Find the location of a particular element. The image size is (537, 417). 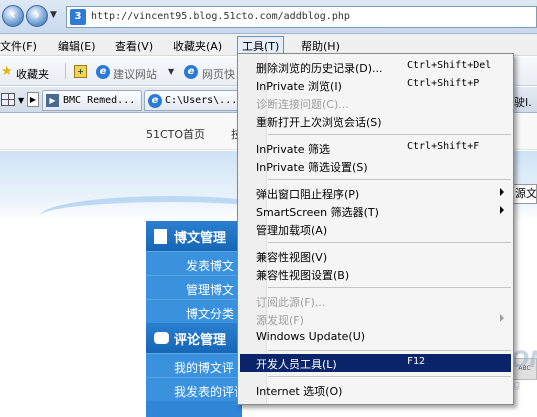

sidebar-item-label: 博文分类 is located at coordinates (210, 314).